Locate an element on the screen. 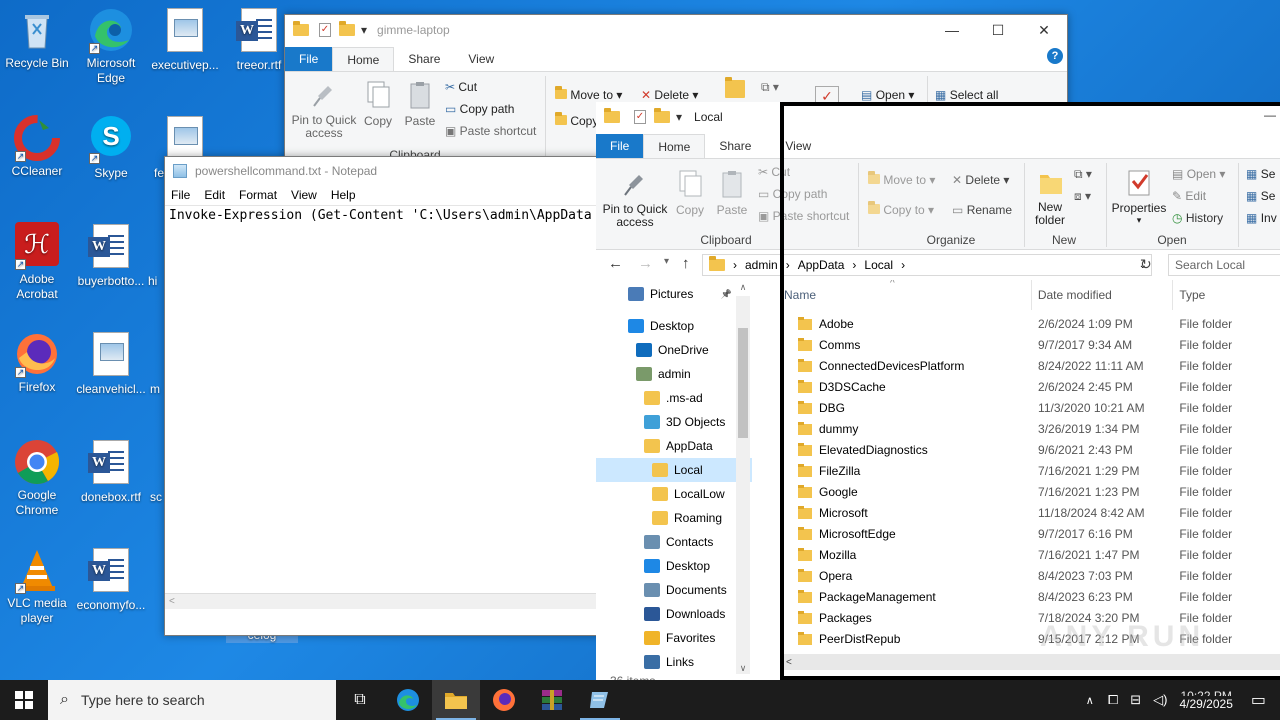 This screenshot has width=1280, height=720. move-to-button: Move to ▾ is located at coordinates (588, 94).